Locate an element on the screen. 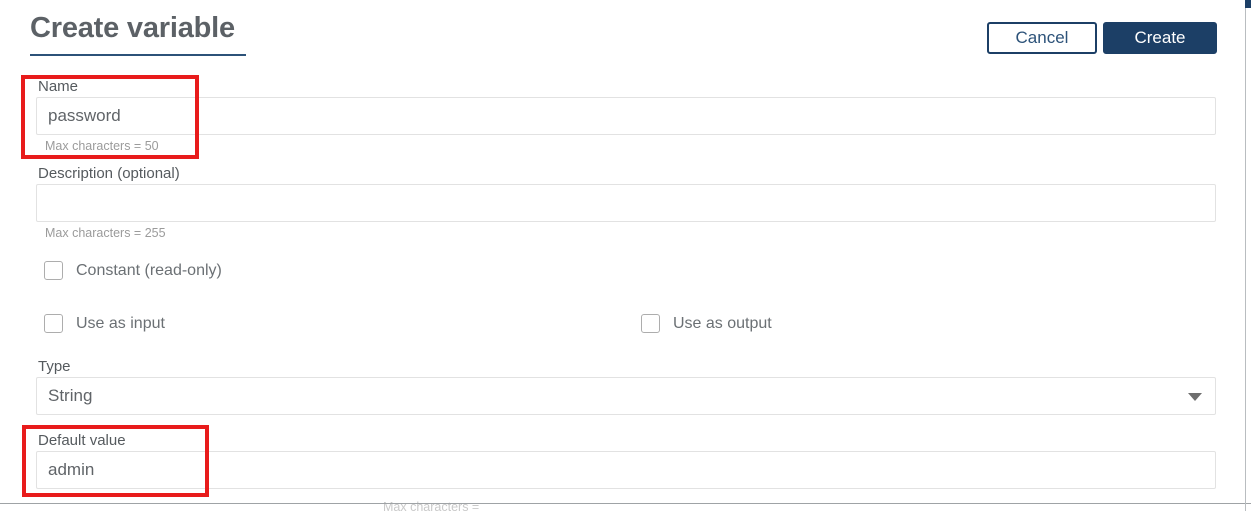  default-value-input is located at coordinates (626, 470).